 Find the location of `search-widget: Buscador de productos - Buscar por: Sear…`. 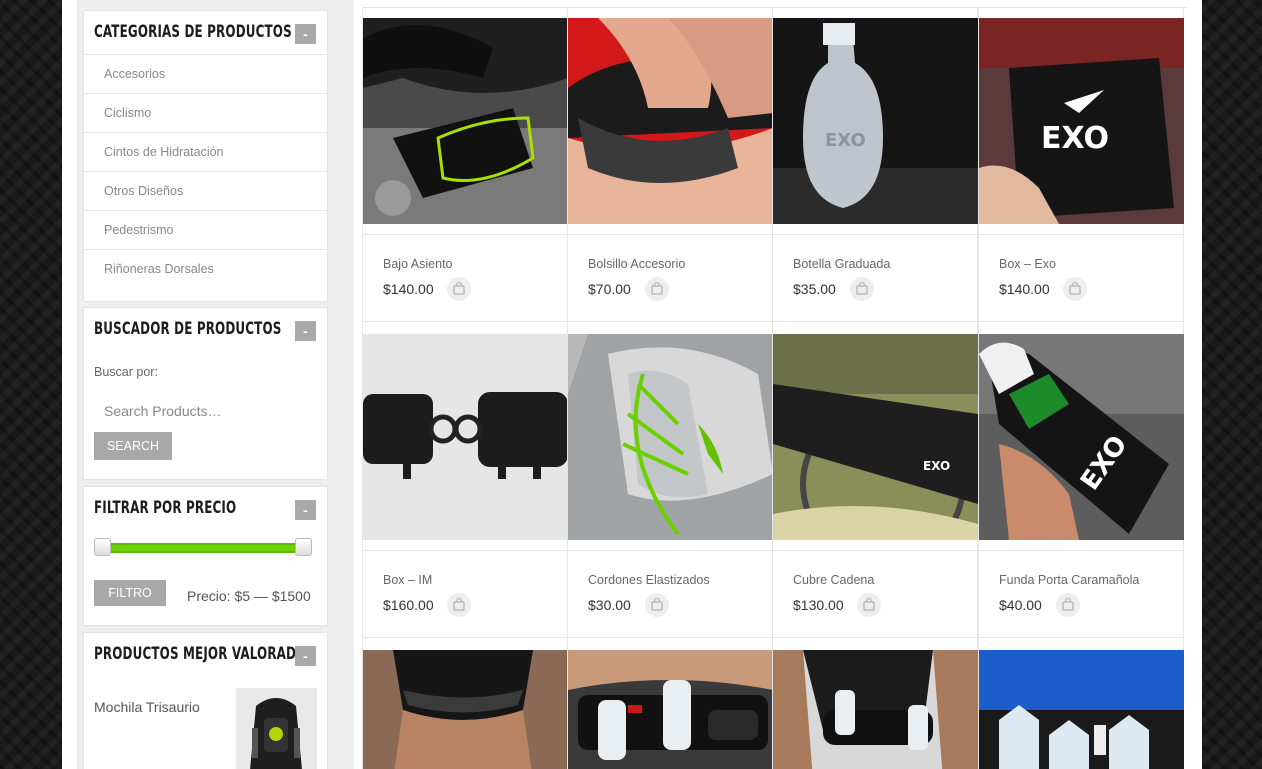

search-widget: Buscador de productos - Buscar por: Sear… is located at coordinates (205, 393).